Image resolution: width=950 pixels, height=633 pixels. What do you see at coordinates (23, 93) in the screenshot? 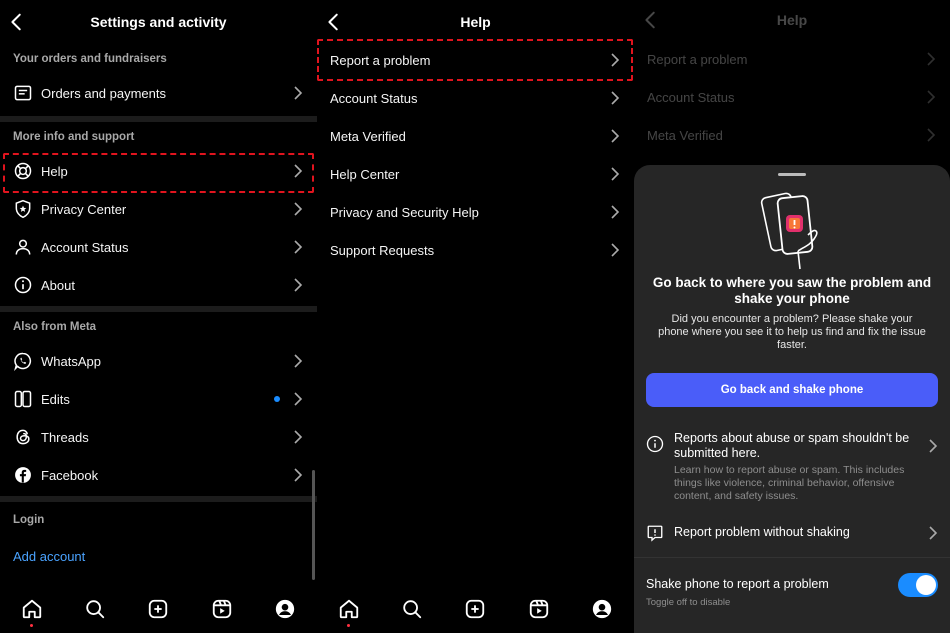
I see `receipt-icon` at bounding box center [23, 93].